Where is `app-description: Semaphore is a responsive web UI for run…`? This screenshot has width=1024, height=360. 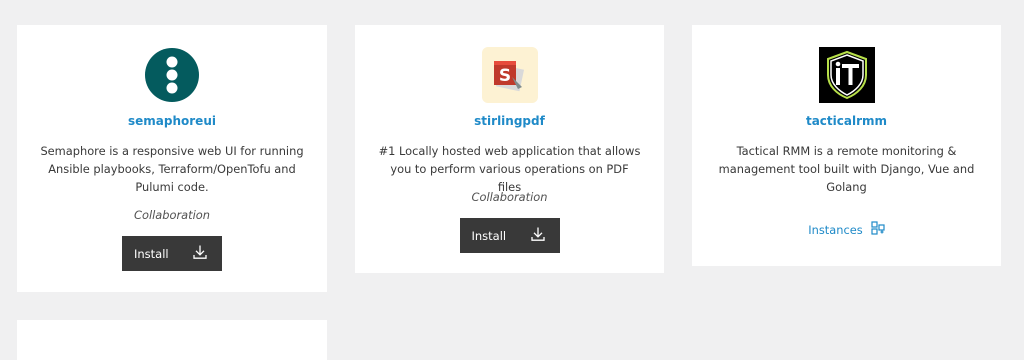 app-description: Semaphore is a responsive web UI for run… is located at coordinates (172, 169).